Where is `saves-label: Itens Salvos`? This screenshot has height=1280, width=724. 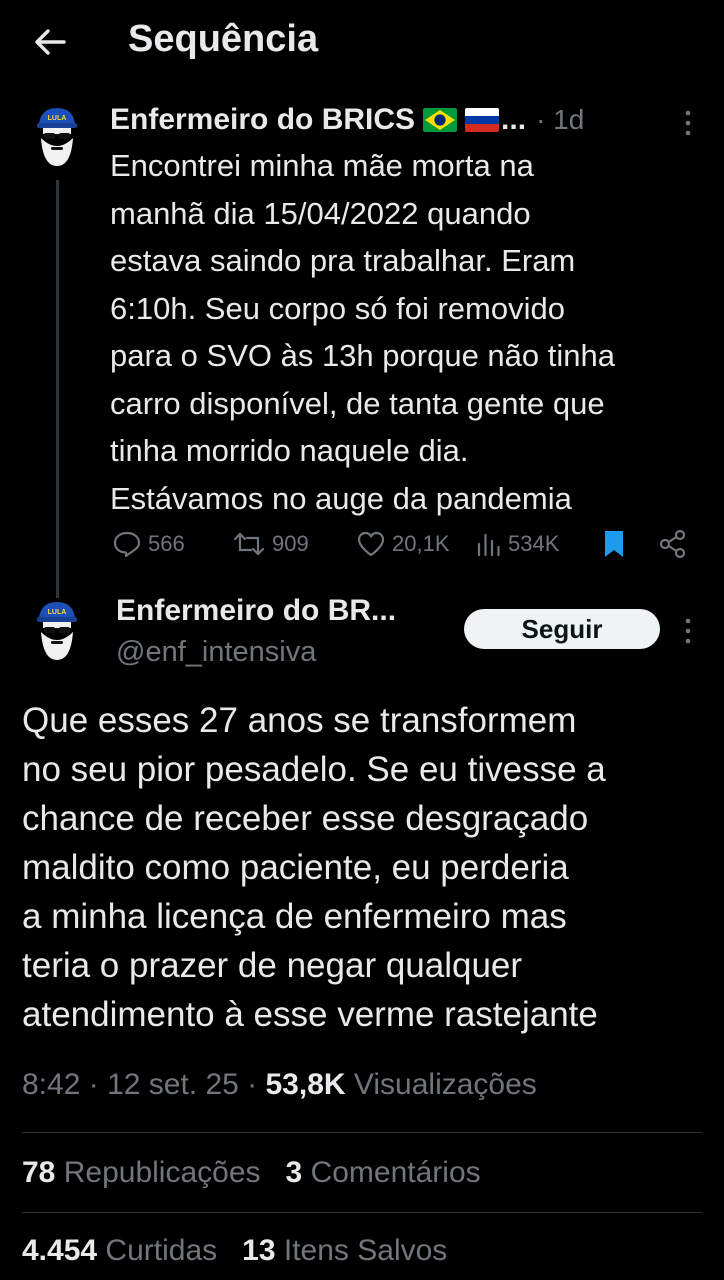
saves-label: Itens Salvos is located at coordinates (365, 1250).